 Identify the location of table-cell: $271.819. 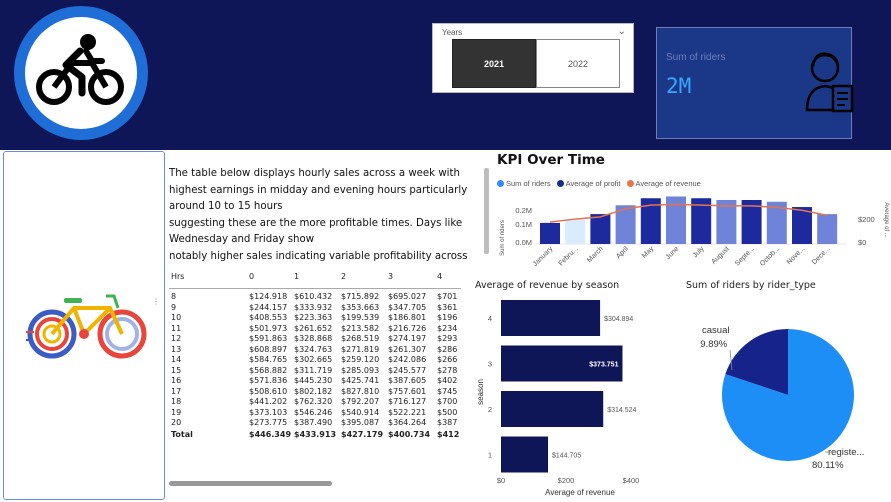
(360, 349).